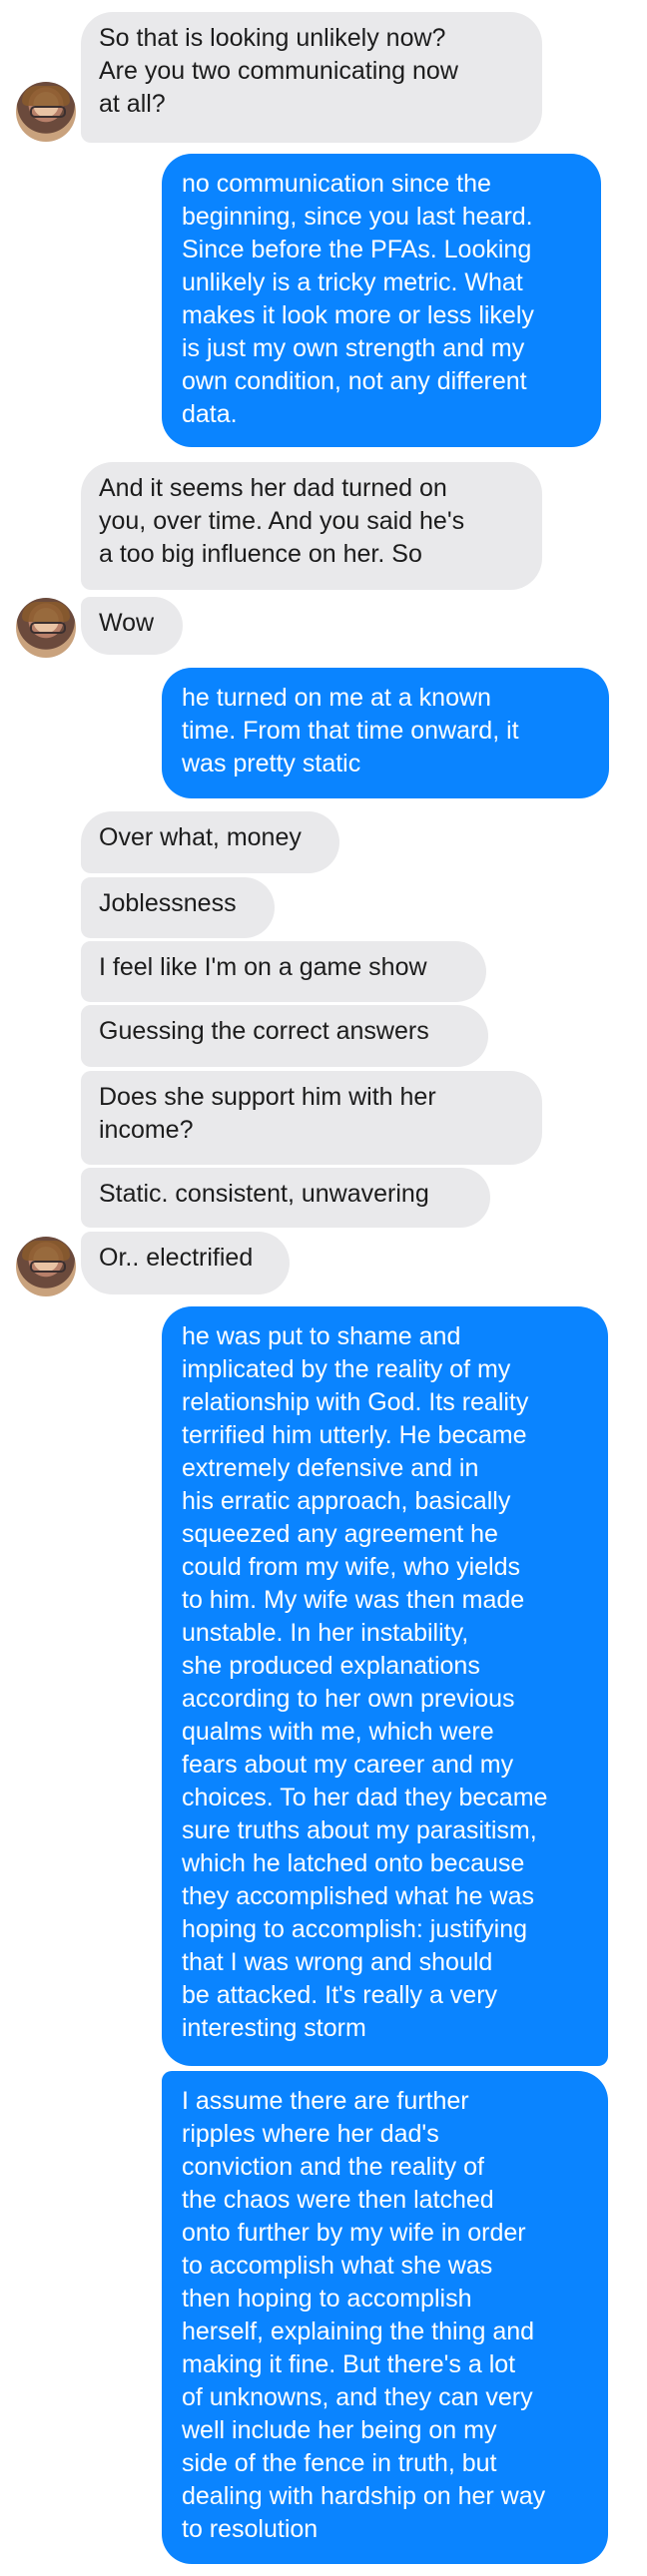 This screenshot has height=2576, width=647. I want to click on incoming-message: Over what, money, so click(210, 842).